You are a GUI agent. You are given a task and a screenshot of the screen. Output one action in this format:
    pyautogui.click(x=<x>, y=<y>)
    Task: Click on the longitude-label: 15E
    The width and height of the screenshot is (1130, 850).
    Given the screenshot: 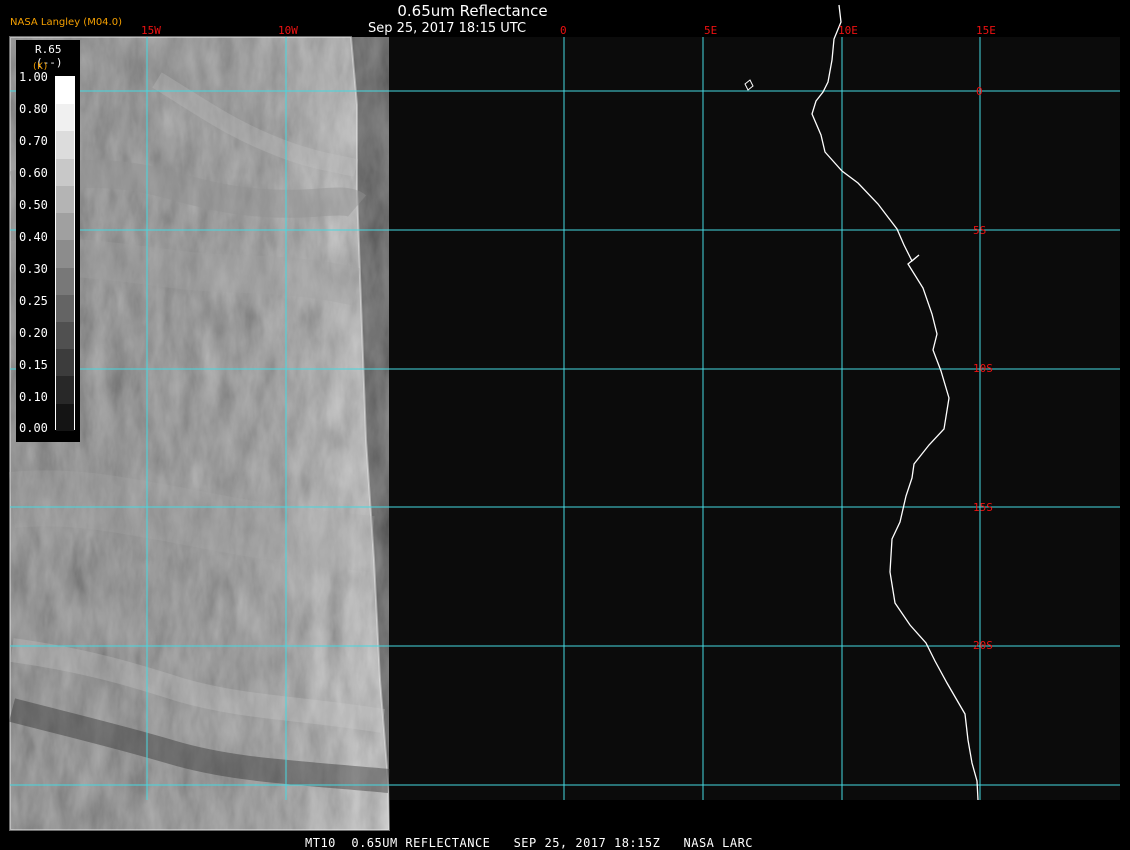 What is the action you would take?
    pyautogui.click(x=986, y=30)
    